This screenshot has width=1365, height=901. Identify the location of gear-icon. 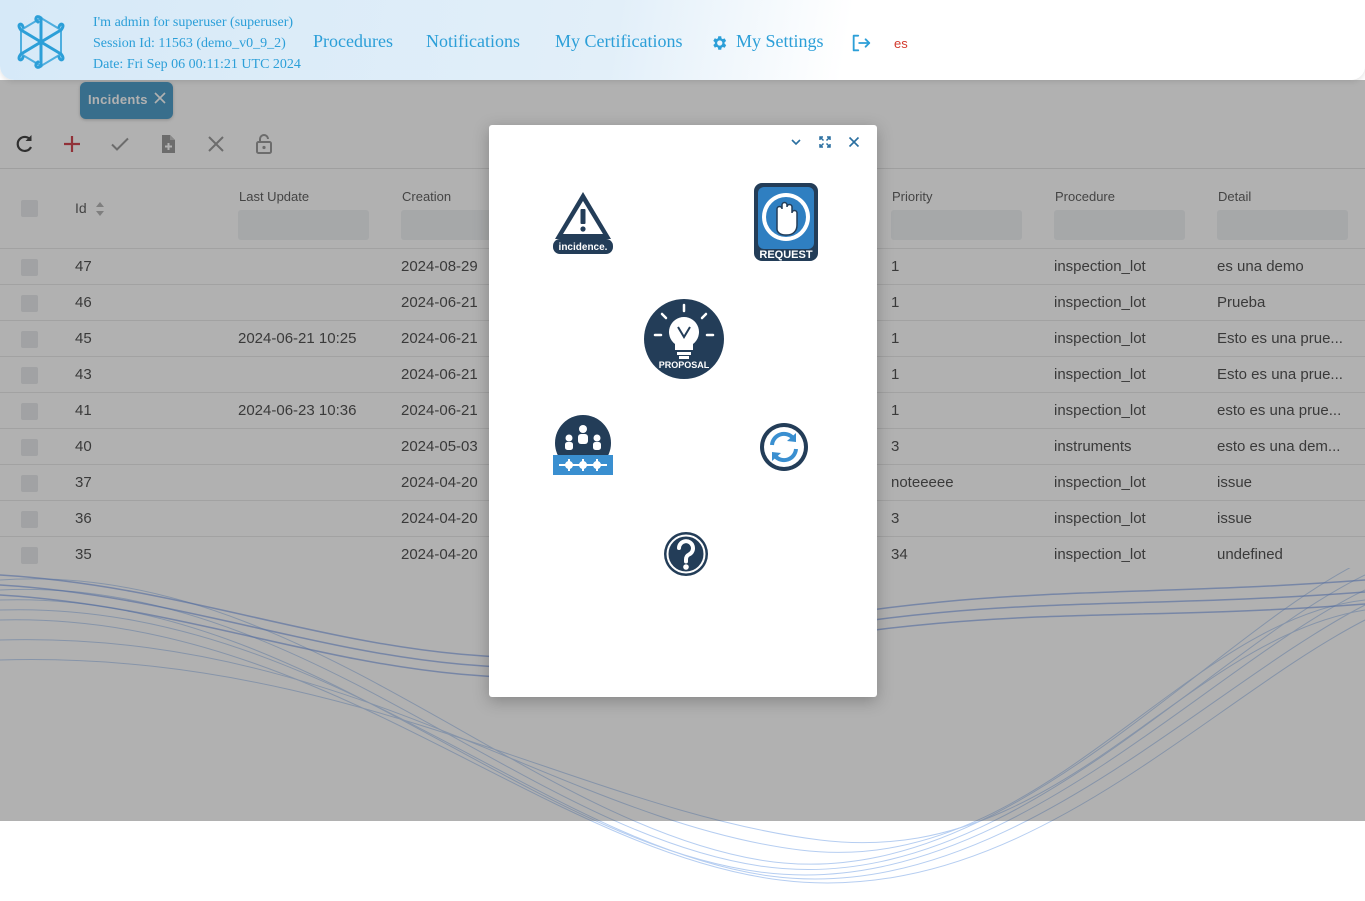
(719, 43).